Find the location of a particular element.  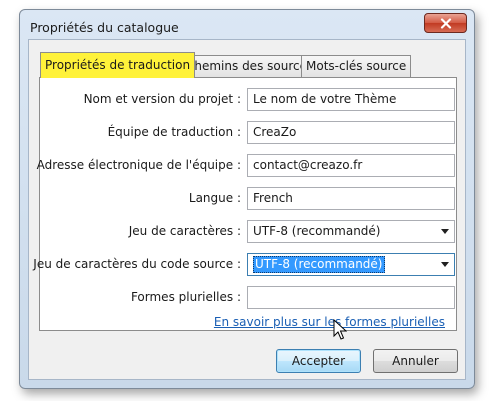

team-label: Équipe de traduction : is located at coordinates (174, 132).